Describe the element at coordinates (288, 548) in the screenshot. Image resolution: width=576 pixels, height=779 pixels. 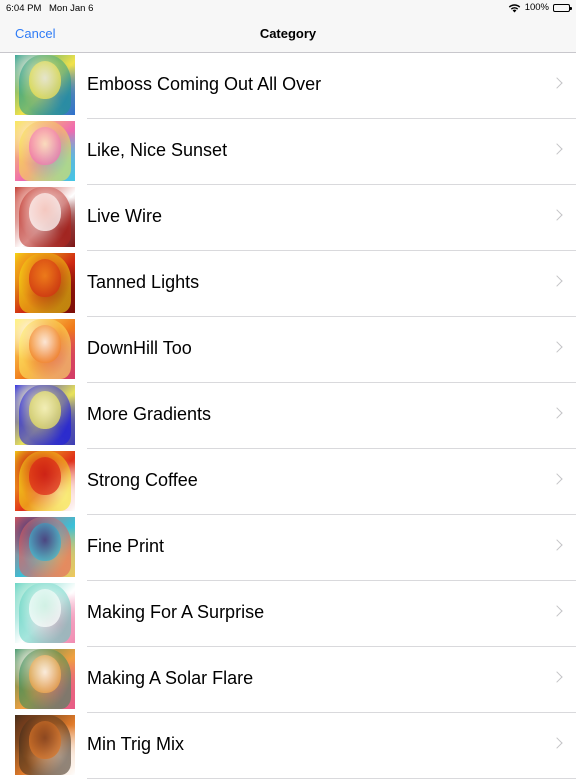
I see `category-row: Fine Print` at that location.